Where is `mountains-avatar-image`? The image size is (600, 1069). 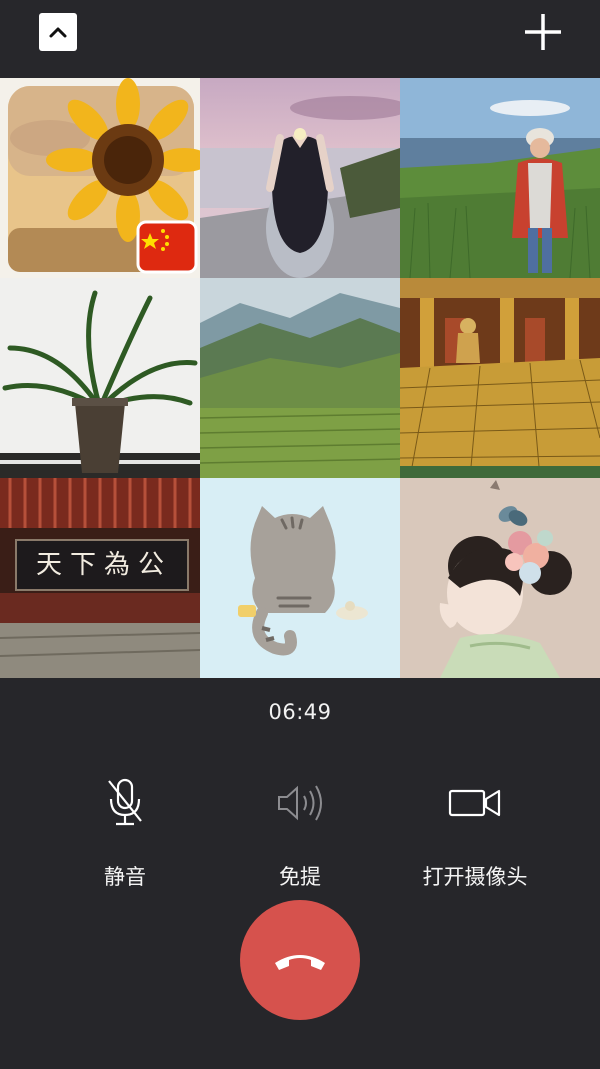
mountains-avatar-image is located at coordinates (300, 378).